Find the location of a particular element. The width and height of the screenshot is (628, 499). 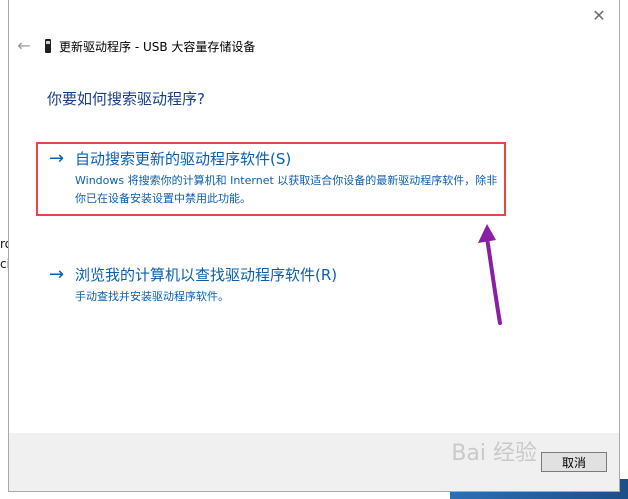

back-arrow-icon: ← is located at coordinates (24, 45).